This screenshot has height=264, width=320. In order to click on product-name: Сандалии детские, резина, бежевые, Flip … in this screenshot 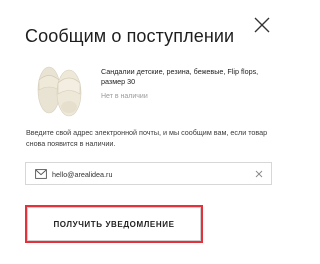, I will do `click(191, 77)`.